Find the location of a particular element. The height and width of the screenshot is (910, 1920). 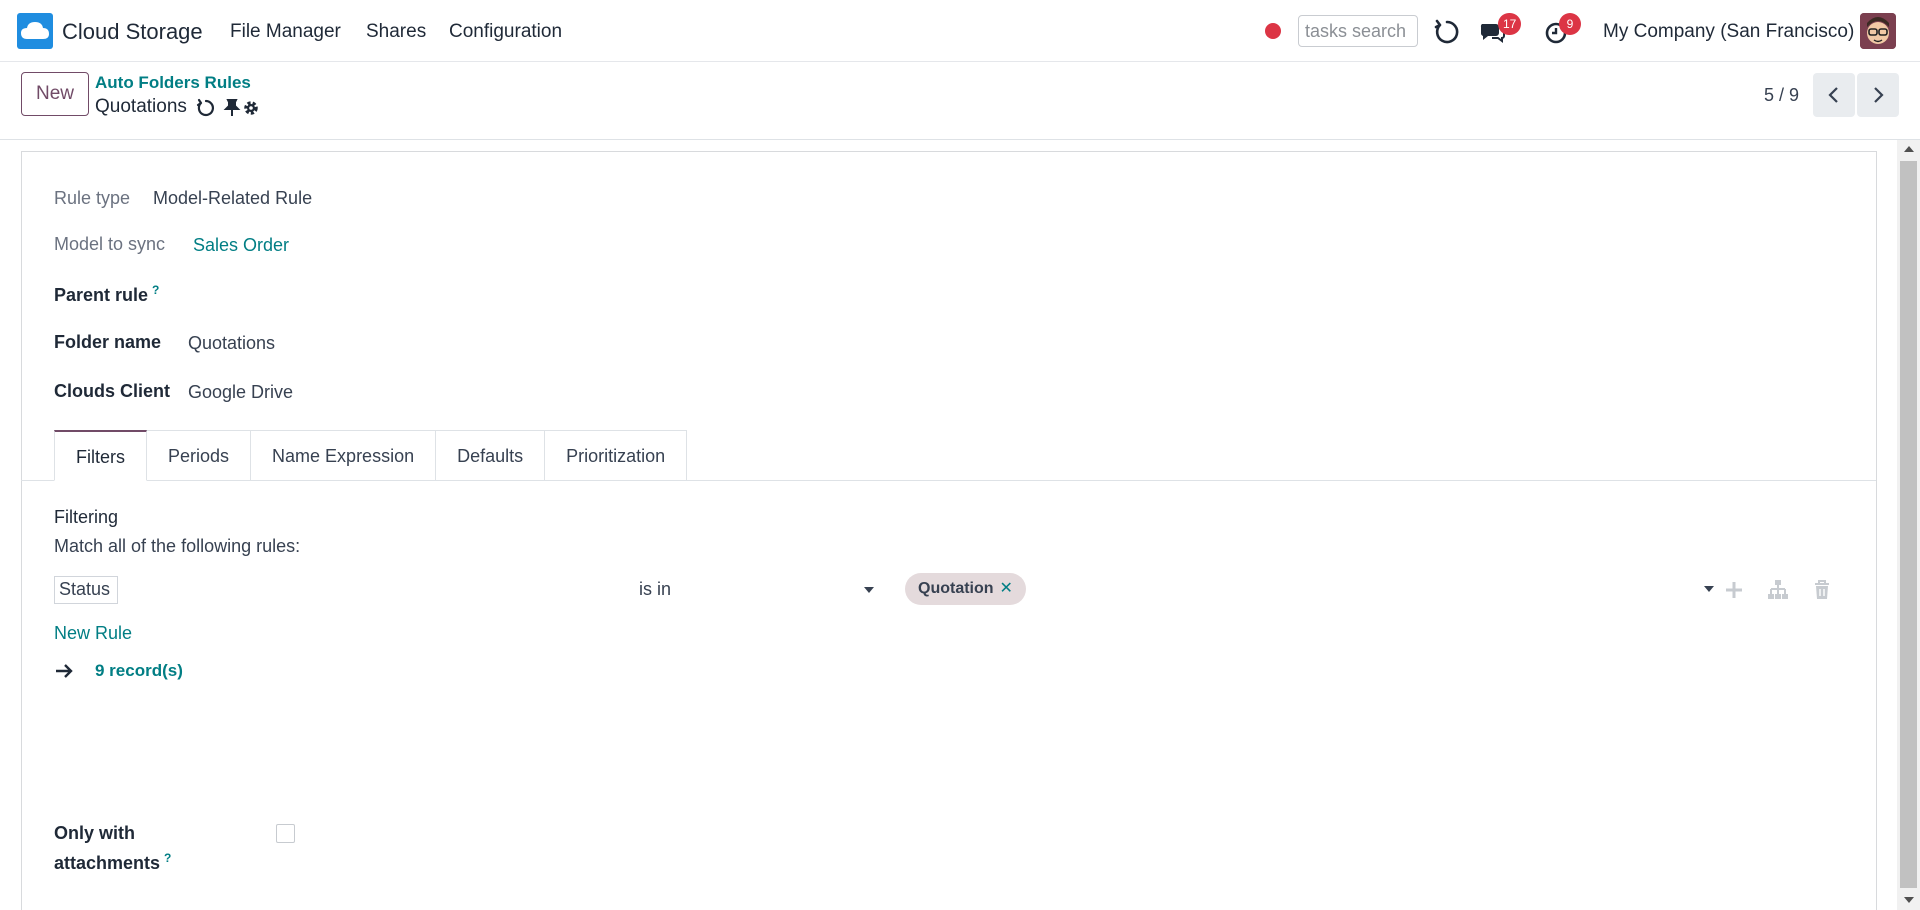

recording-indicator-icon is located at coordinates (1273, 31).